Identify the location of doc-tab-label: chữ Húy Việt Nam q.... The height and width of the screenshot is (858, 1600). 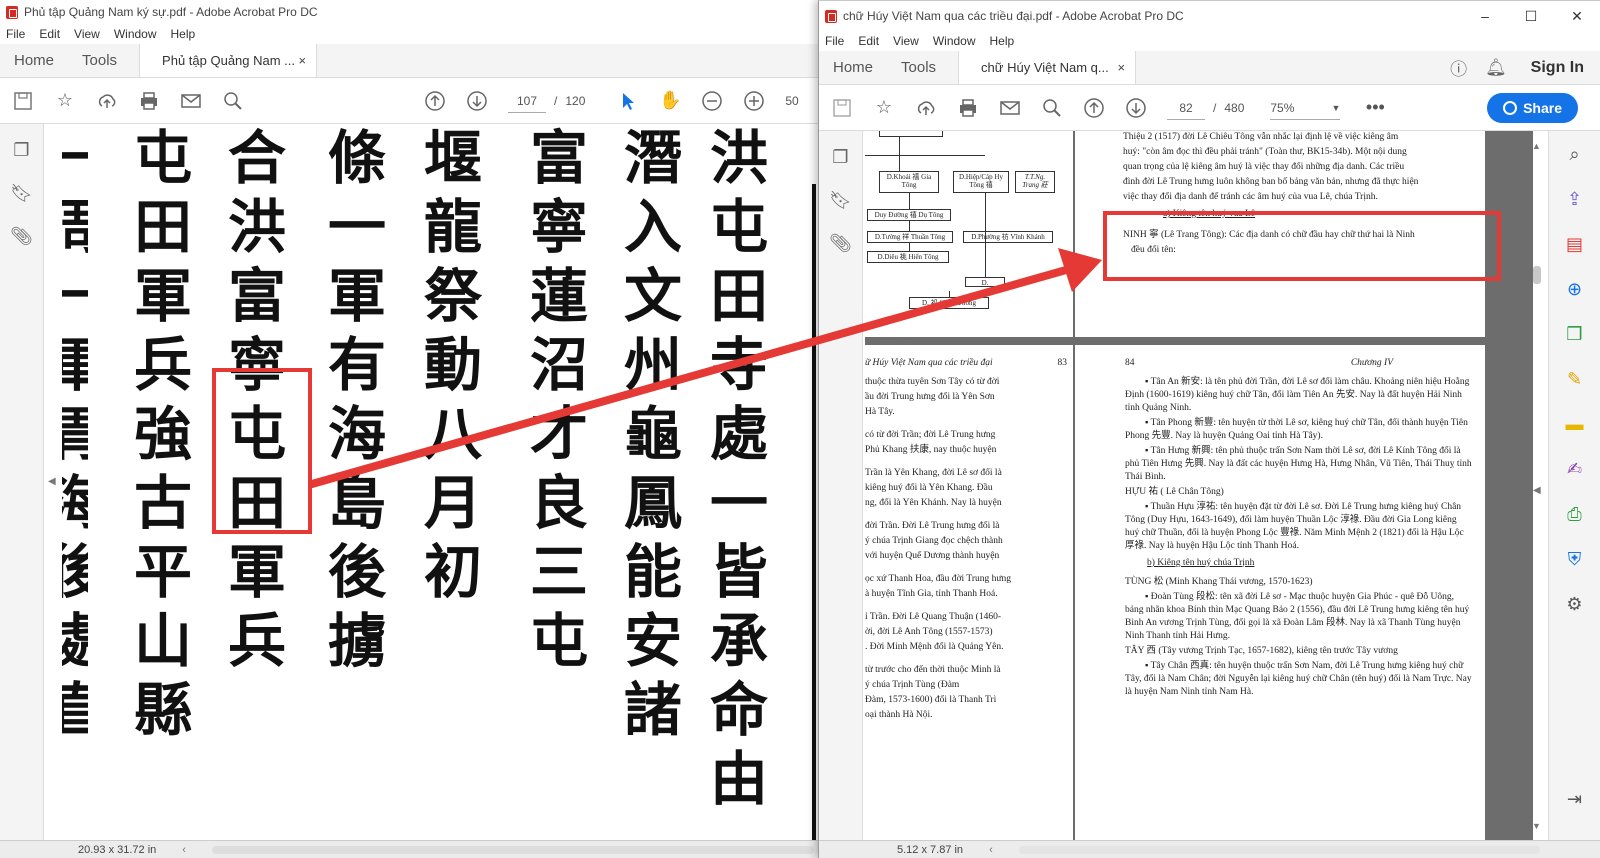
(1045, 67).